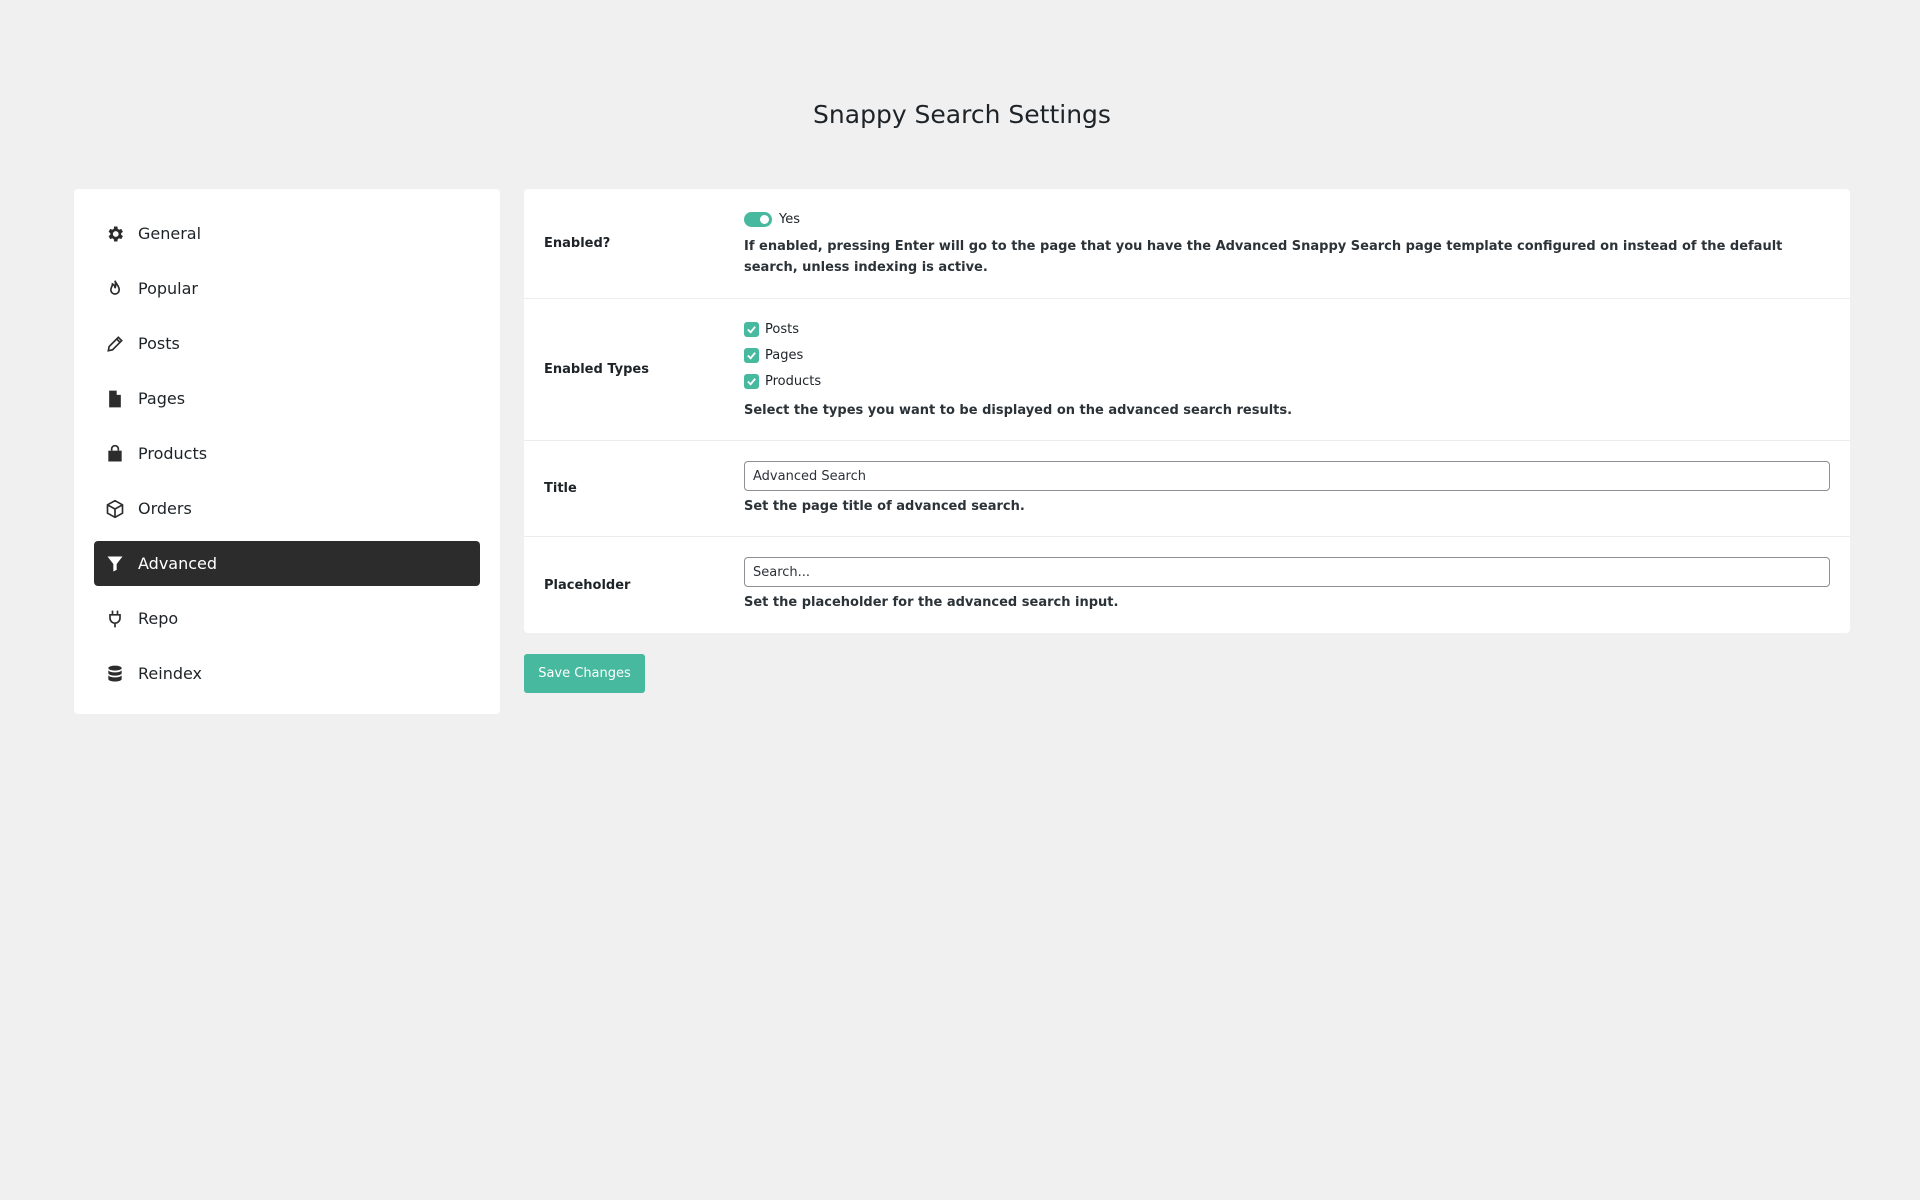 This screenshot has width=1920, height=1200. I want to click on sidebar-item-products: Products, so click(287, 453).